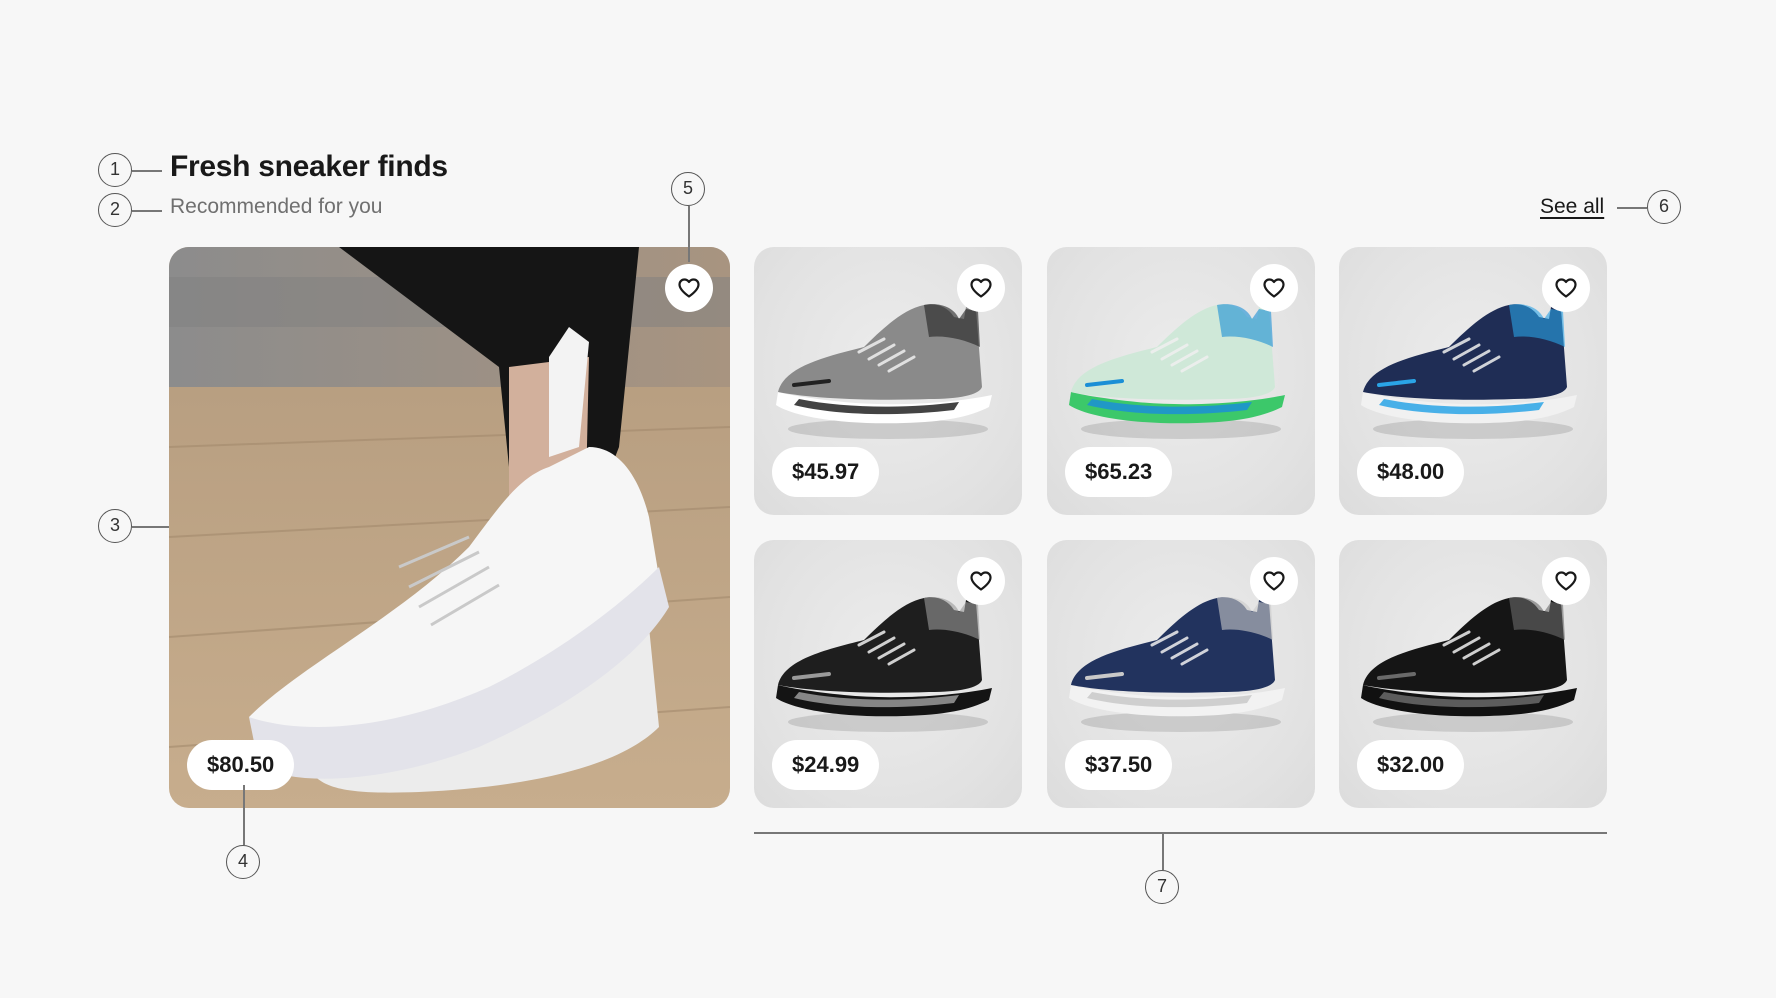 This screenshot has height=998, width=1776. I want to click on module-title: Fresh sneaker finds, so click(309, 166).